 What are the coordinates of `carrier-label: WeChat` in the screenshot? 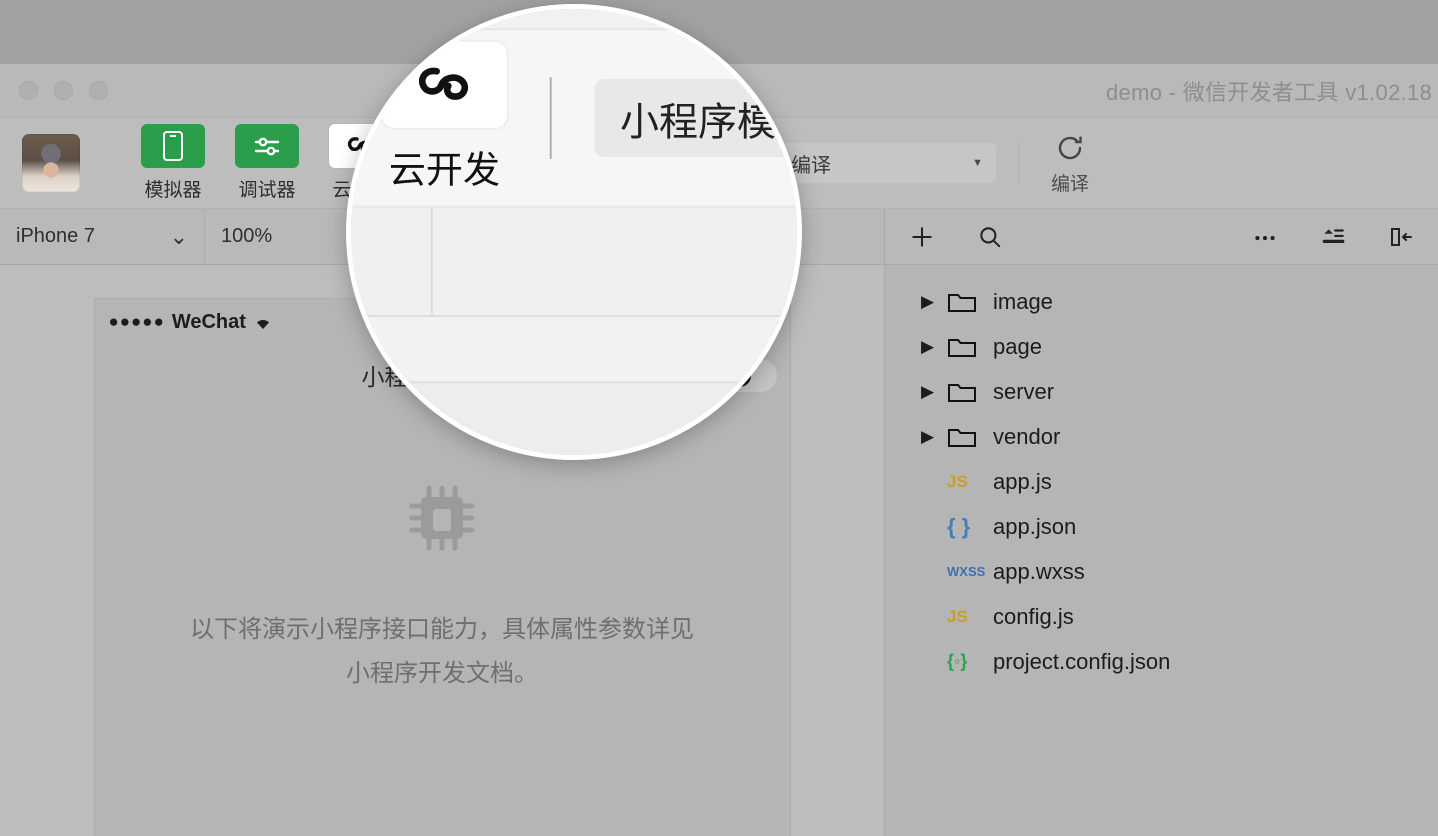 It's located at (208, 321).